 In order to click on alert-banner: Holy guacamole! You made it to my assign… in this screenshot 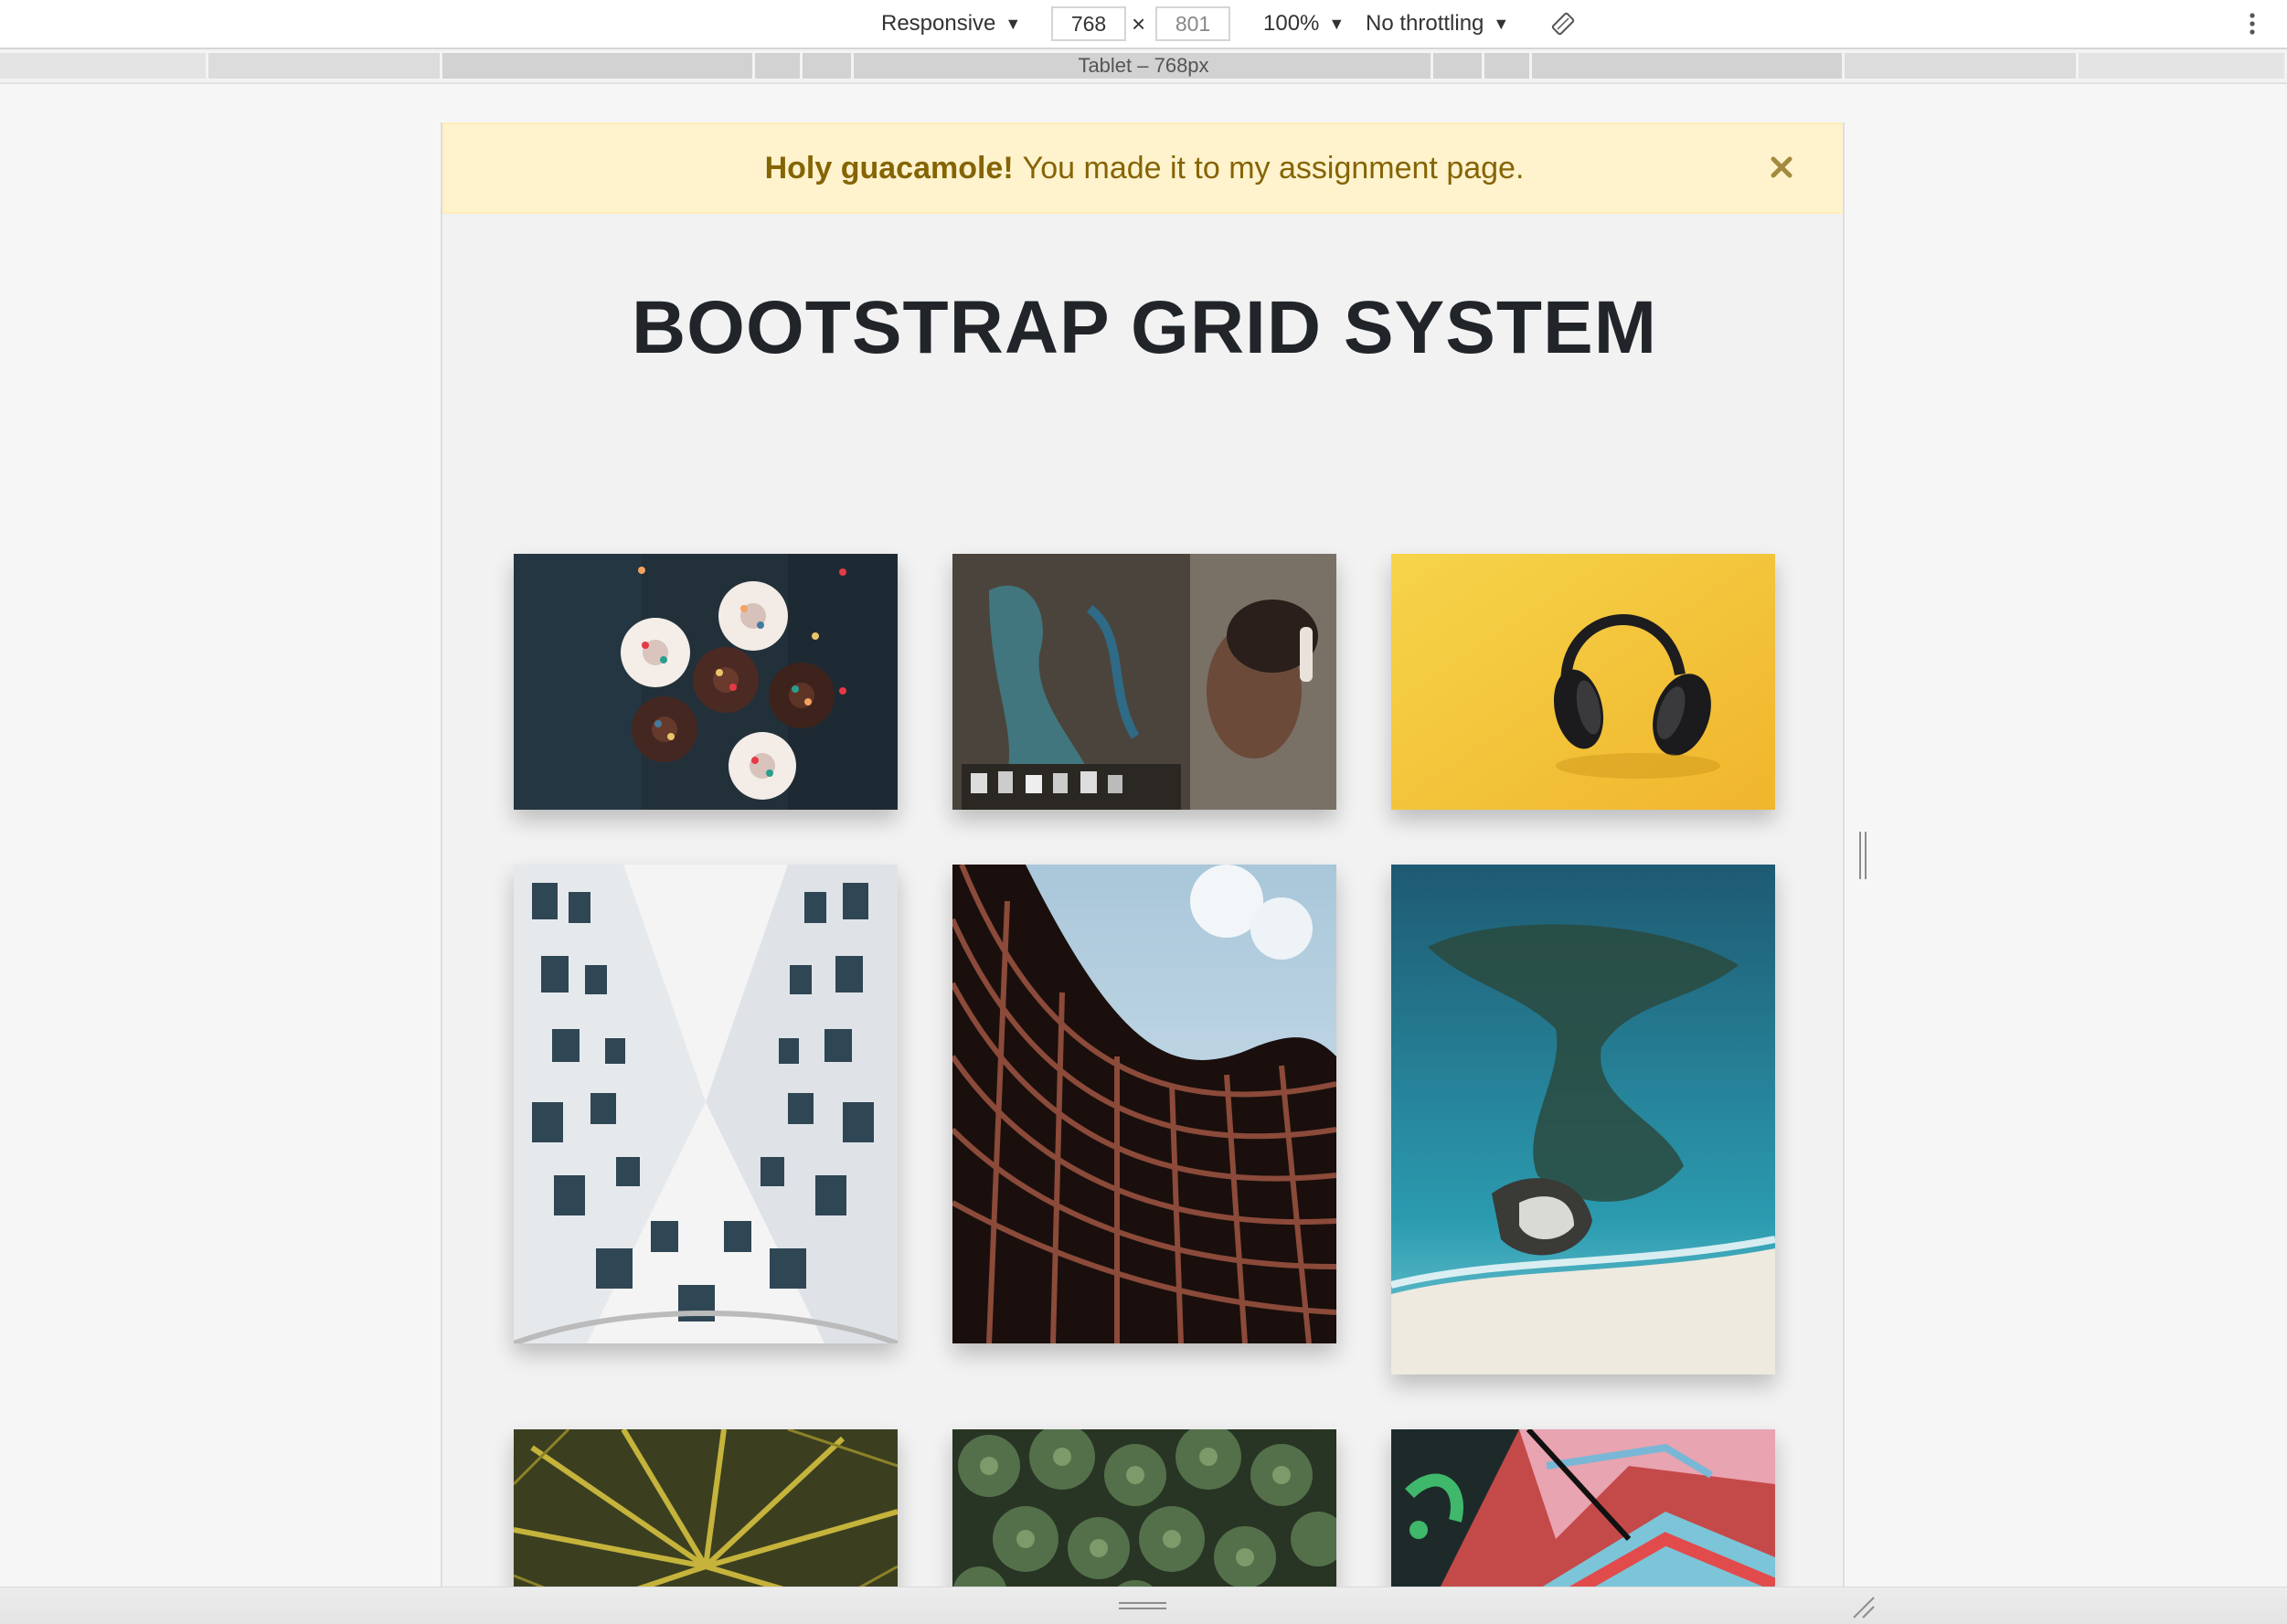, I will do `click(1143, 168)`.